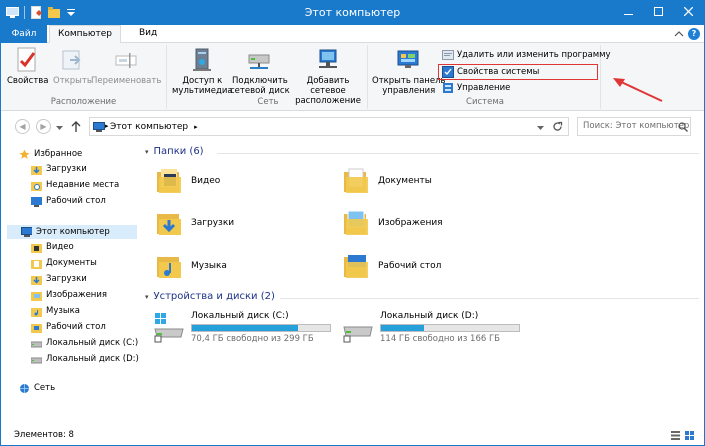 This screenshot has width=705, height=446. What do you see at coordinates (174, 151) in the screenshot?
I see `folders-group-header: ▾ Папки (6)` at bounding box center [174, 151].